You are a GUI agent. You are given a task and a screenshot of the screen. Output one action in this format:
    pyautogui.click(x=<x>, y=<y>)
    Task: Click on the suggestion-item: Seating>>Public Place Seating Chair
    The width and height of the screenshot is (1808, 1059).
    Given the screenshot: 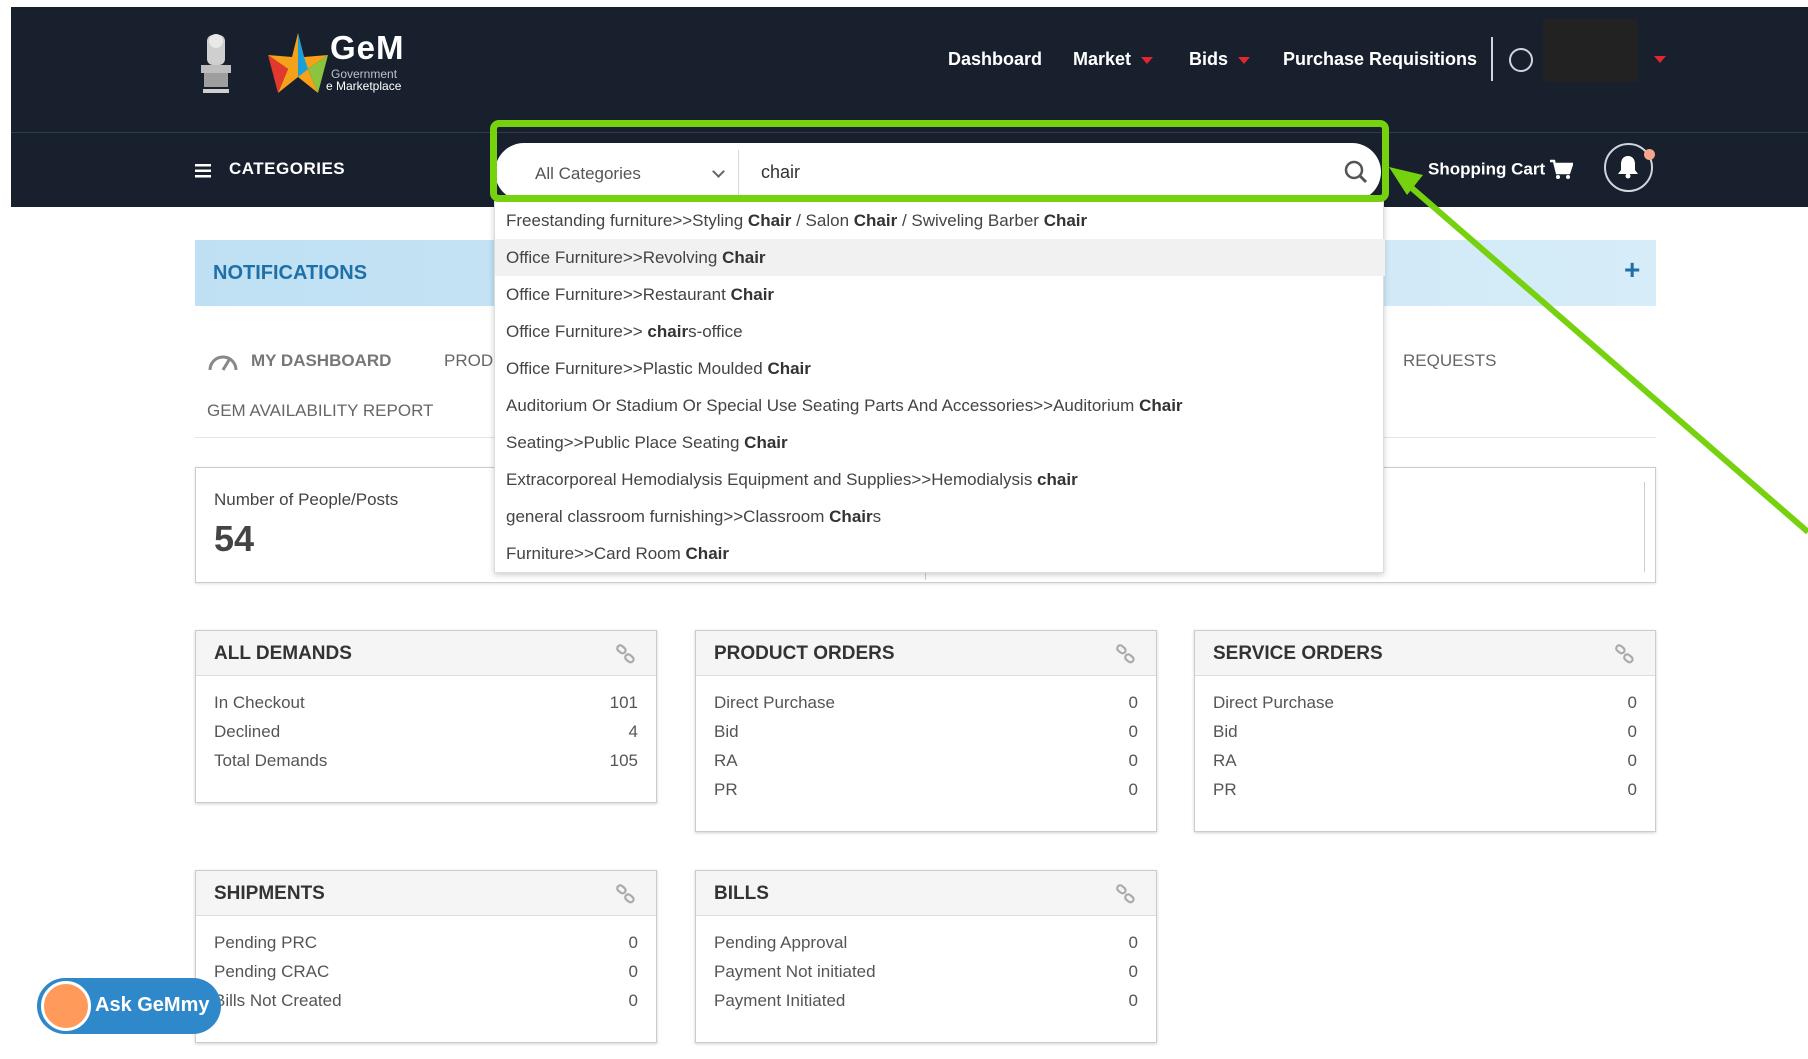 What is the action you would take?
    pyautogui.click(x=940, y=442)
    